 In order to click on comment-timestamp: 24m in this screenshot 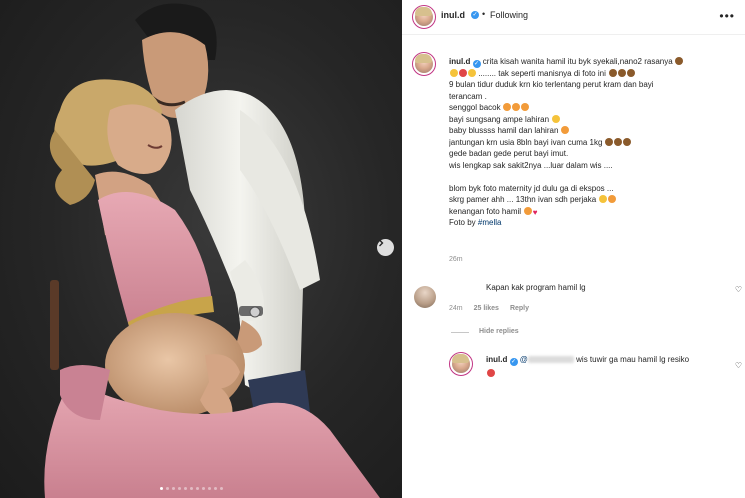, I will do `click(456, 308)`.